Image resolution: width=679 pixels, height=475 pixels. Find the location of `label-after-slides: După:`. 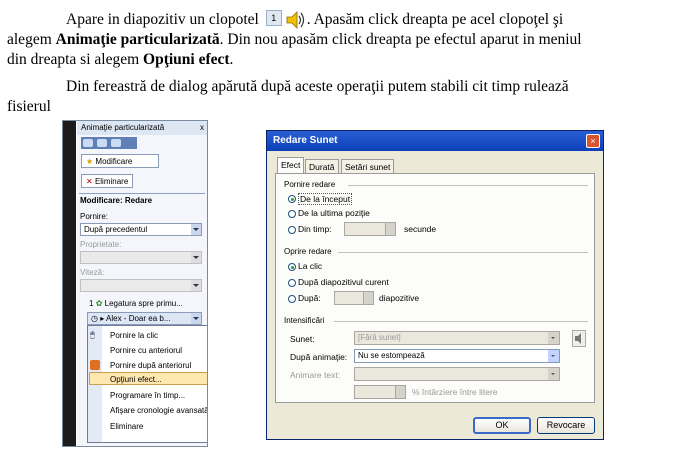

label-after-slides: După: is located at coordinates (309, 298).